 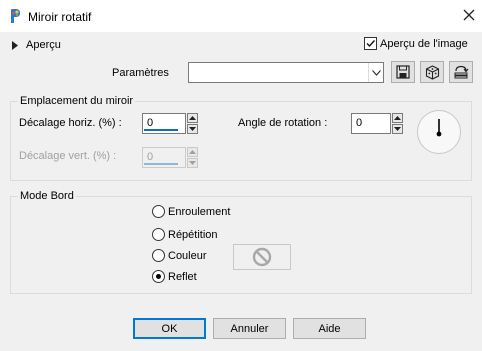 I want to click on rotation-angle-value: 0, so click(x=359, y=123).